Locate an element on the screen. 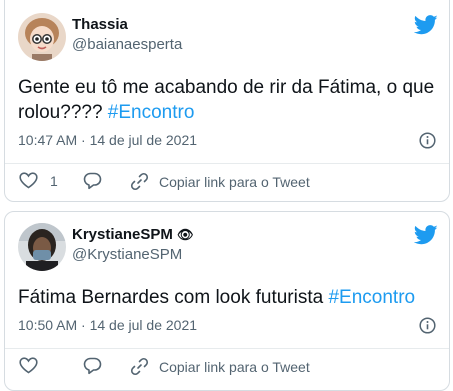  tweet-text-line: Fátima Bernardes com look futurista is located at coordinates (173, 297).